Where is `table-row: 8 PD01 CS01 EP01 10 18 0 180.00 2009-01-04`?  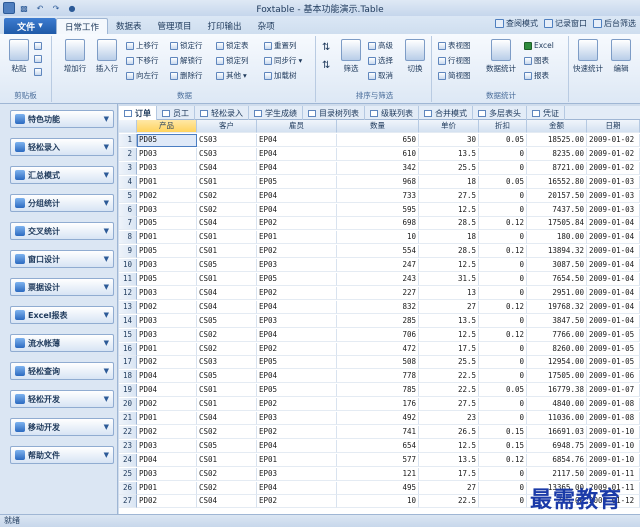
table-row: 8 PD01 CS01 EP01 10 18 0 180.00 2009-01-04 is located at coordinates (379, 238).